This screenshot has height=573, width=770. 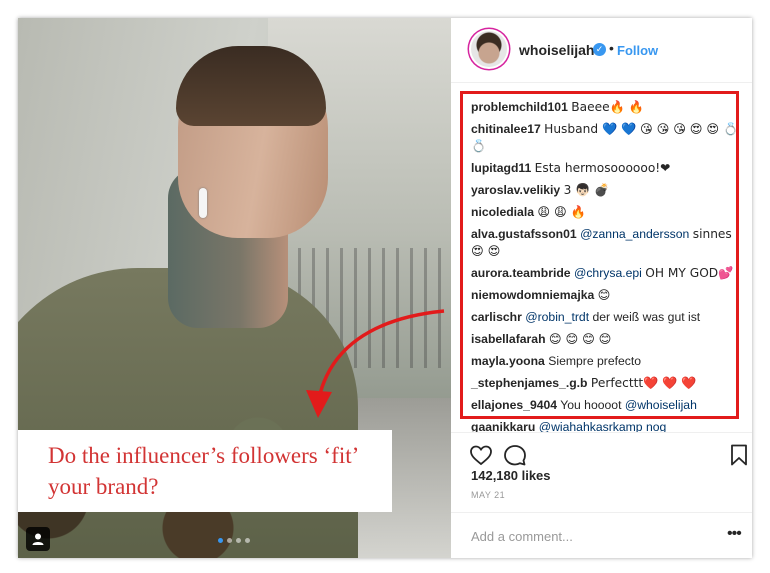 What do you see at coordinates (586, 536) in the screenshot?
I see `comment-input` at bounding box center [586, 536].